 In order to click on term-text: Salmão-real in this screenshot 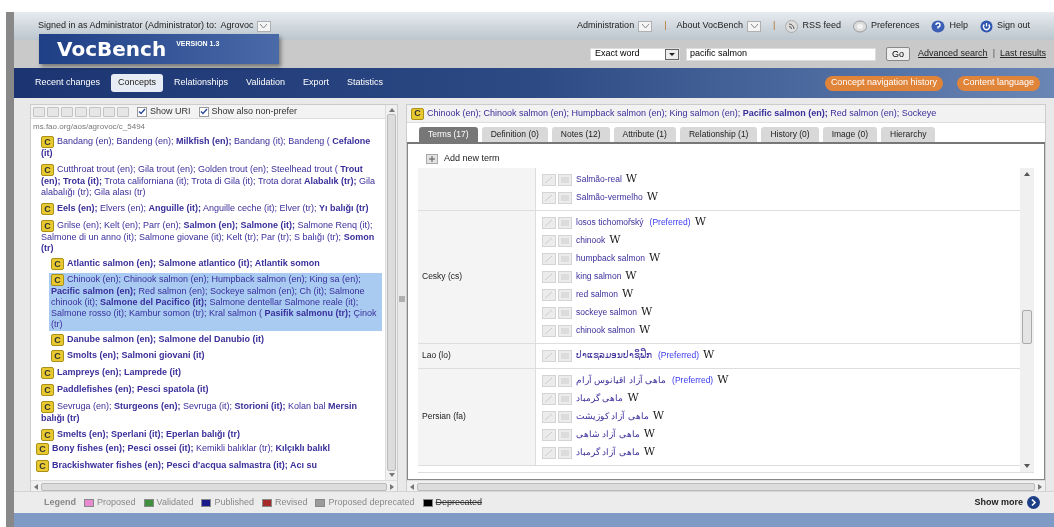, I will do `click(599, 179)`.